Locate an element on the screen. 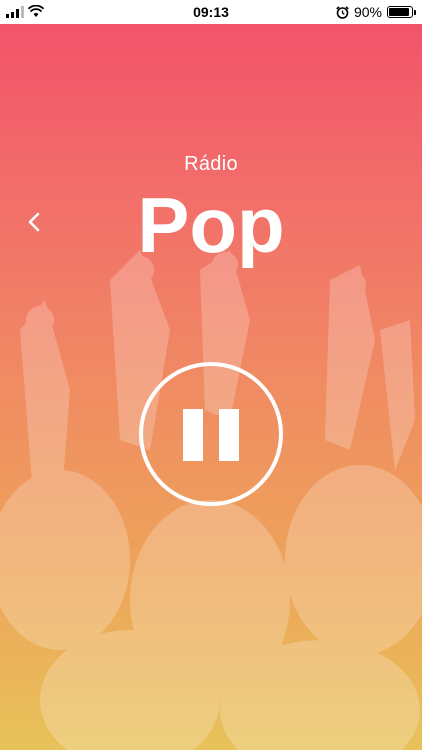  station-title: Pop is located at coordinates (211, 225).